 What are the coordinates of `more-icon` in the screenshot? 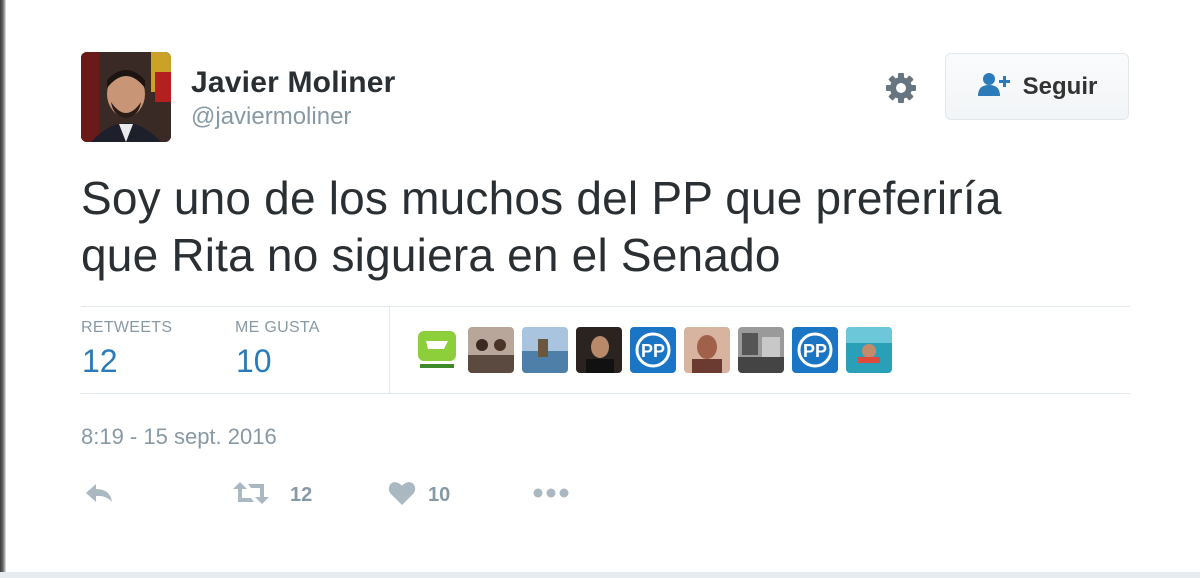 It's located at (551, 495).